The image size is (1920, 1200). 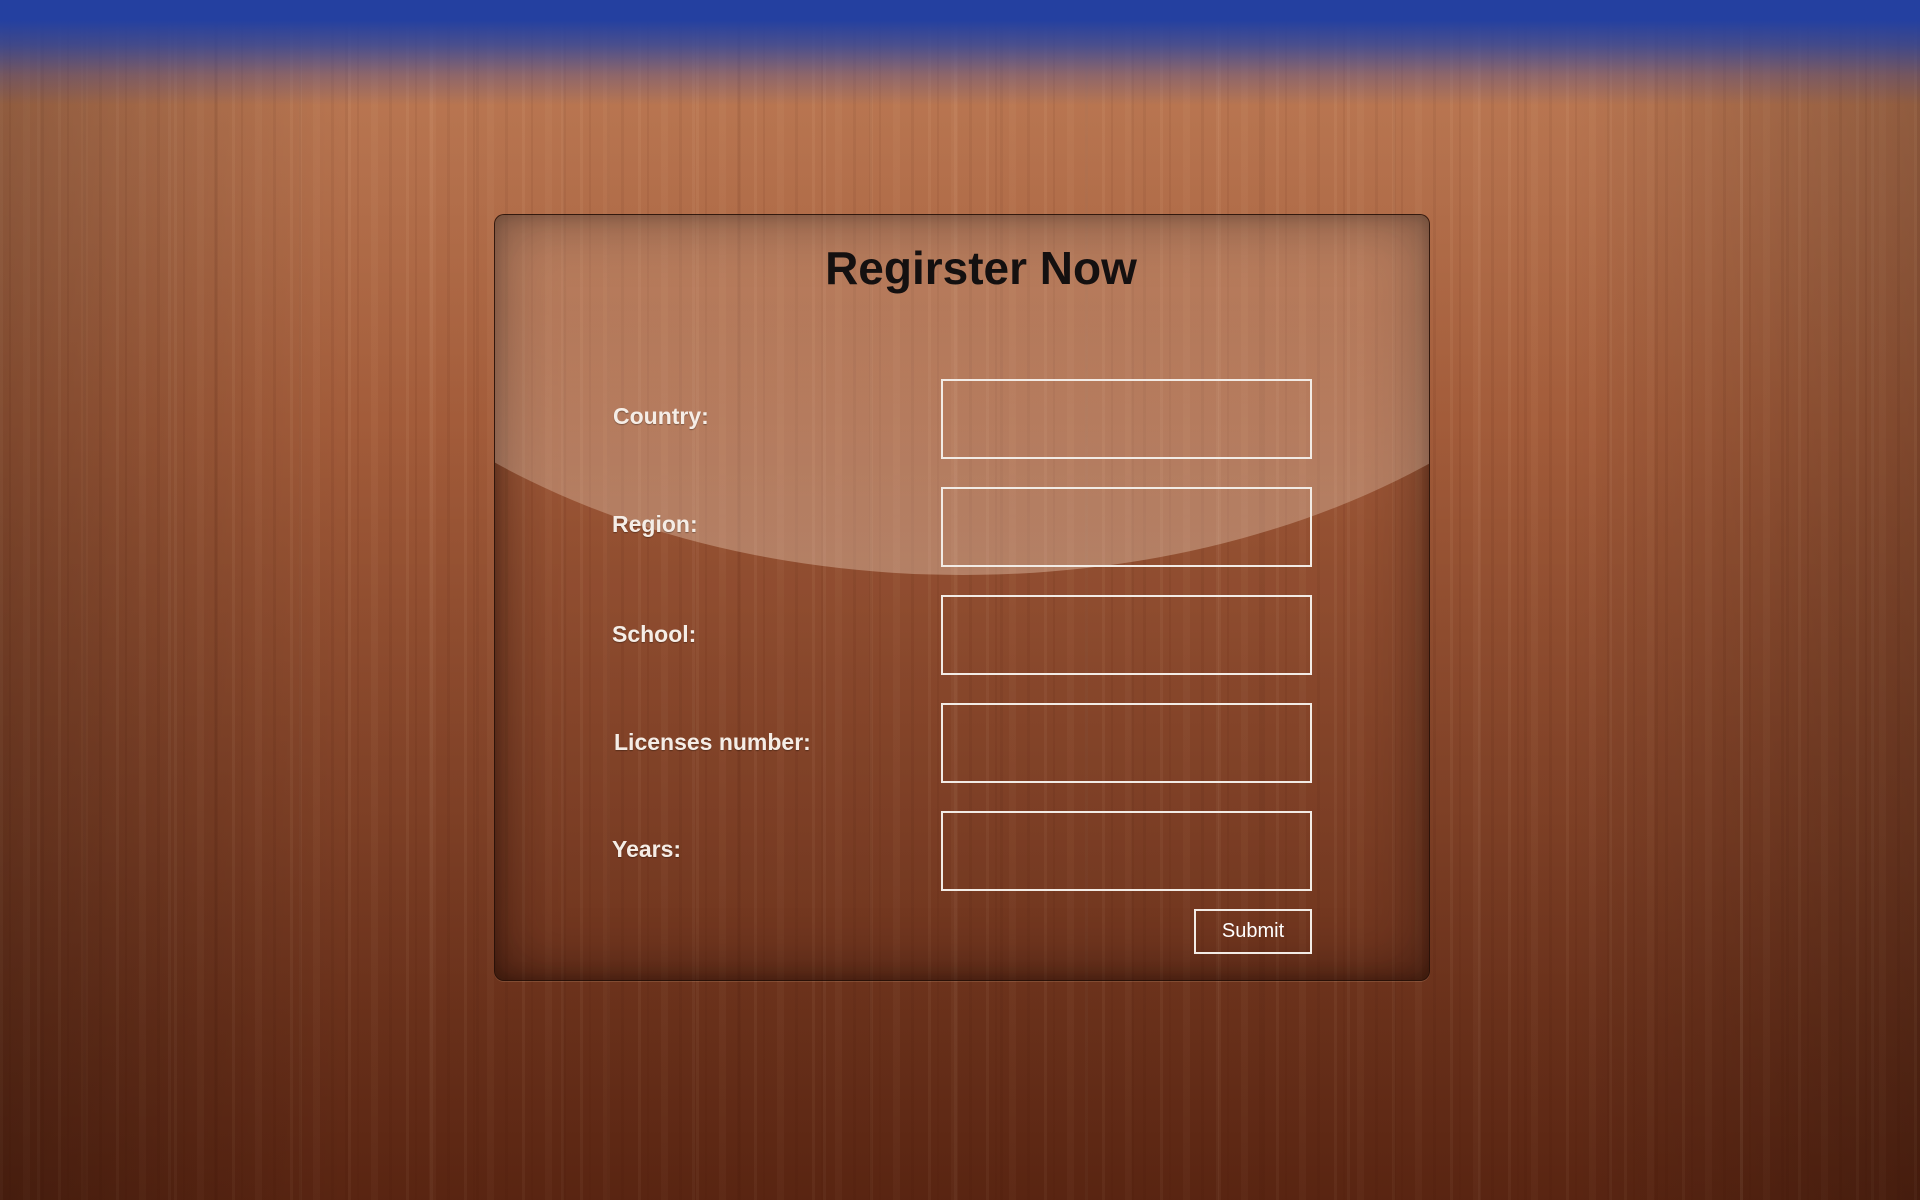 I want to click on school-label: School:, so click(x=654, y=634).